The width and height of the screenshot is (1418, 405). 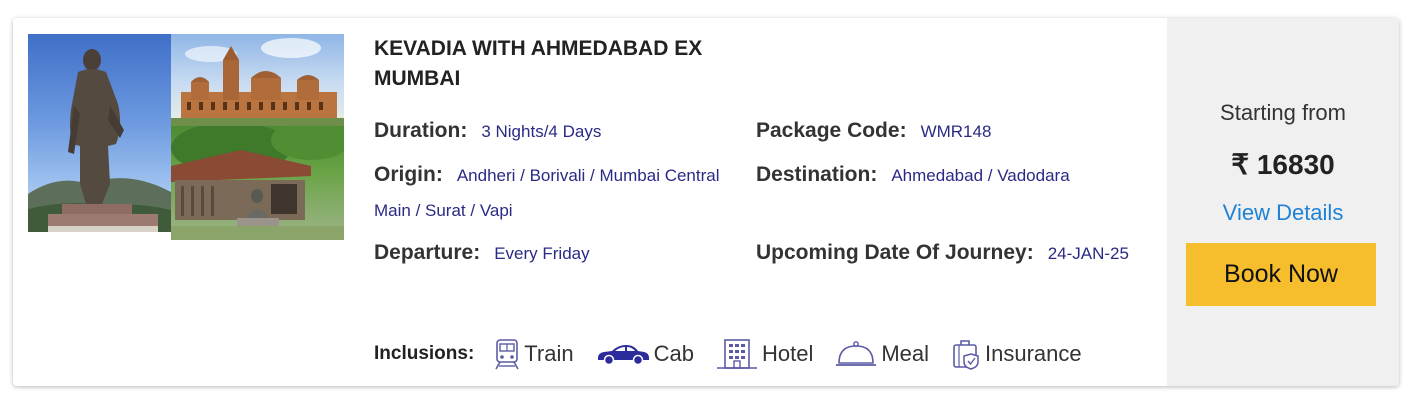 What do you see at coordinates (424, 353) in the screenshot?
I see `inclusions-label: Inclusions:` at bounding box center [424, 353].